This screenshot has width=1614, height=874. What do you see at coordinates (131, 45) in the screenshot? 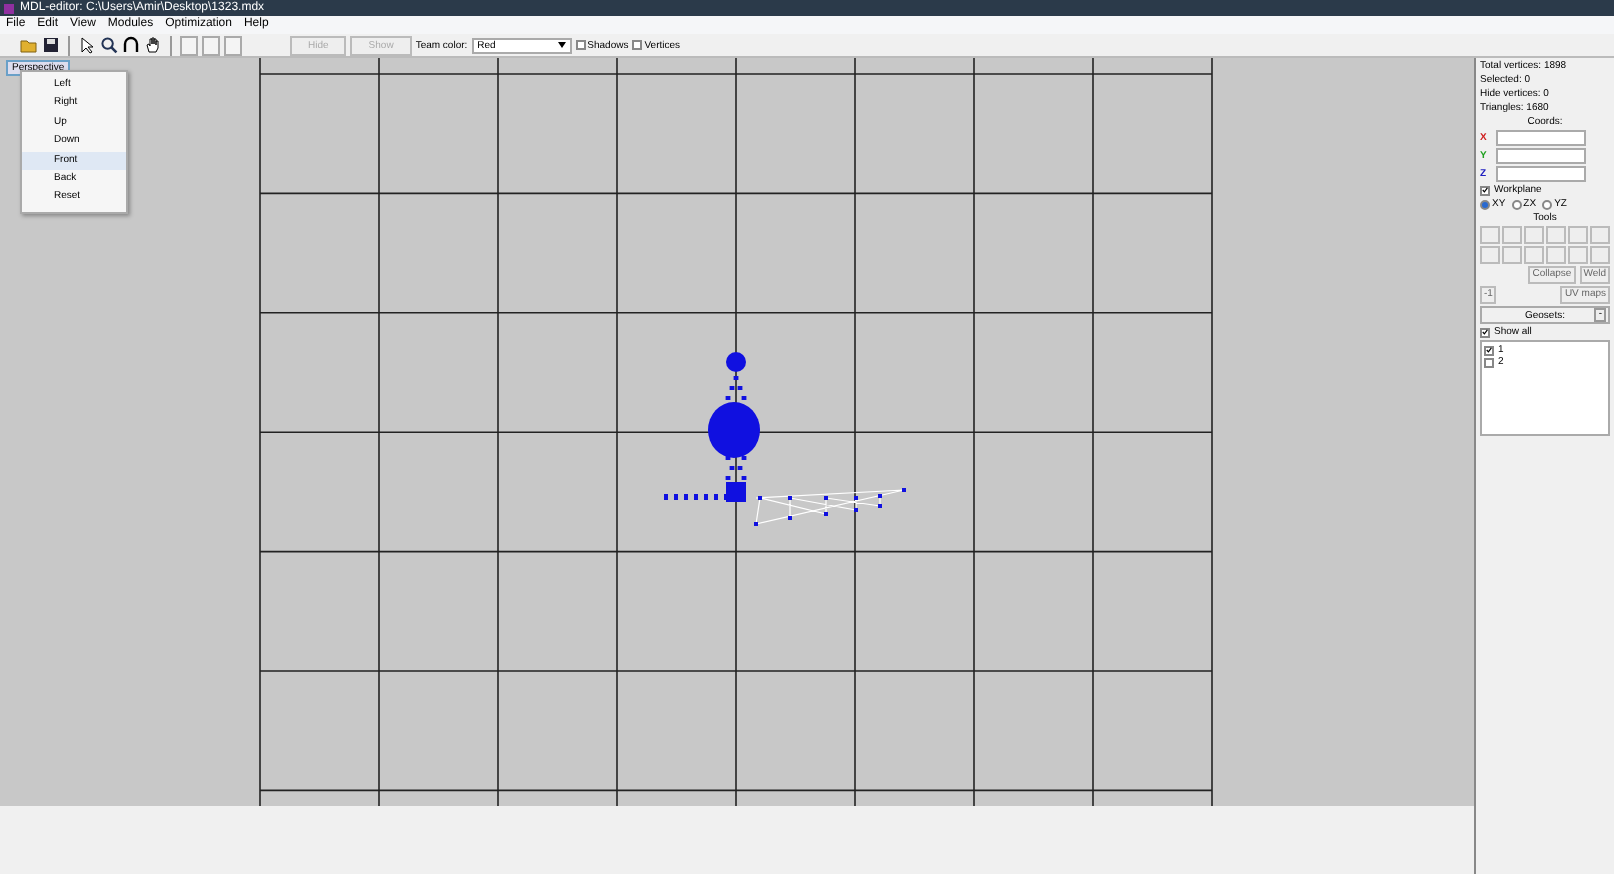
I see `rotate-icon` at bounding box center [131, 45].